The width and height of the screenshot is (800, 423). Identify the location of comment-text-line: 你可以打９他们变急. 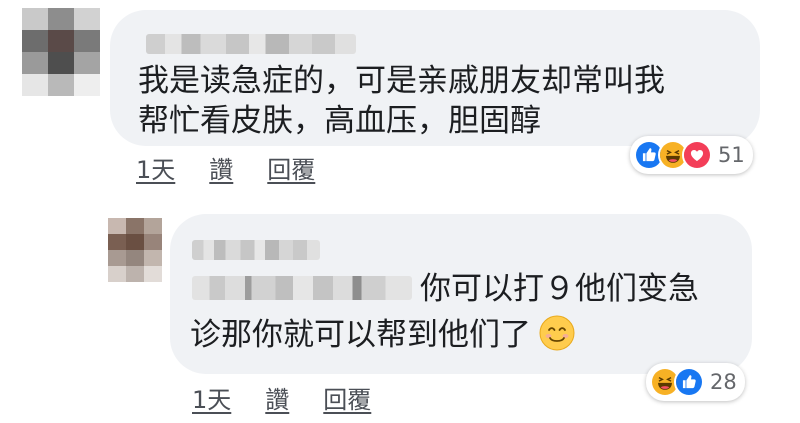
(559, 289).